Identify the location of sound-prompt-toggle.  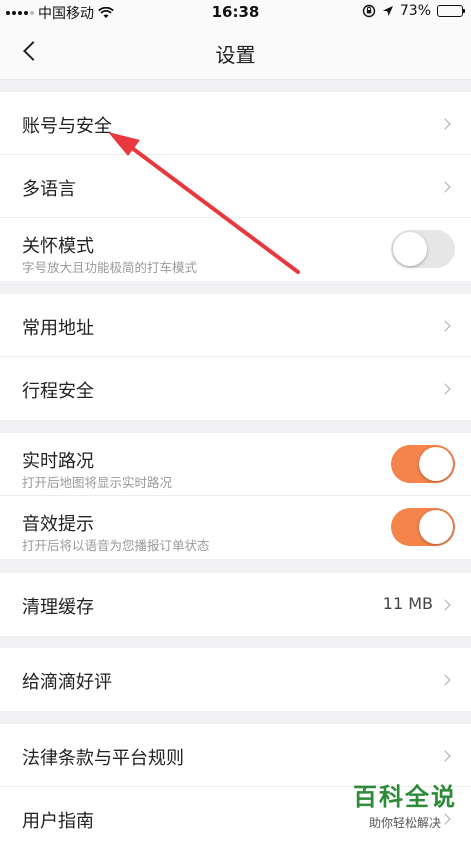
(423, 527).